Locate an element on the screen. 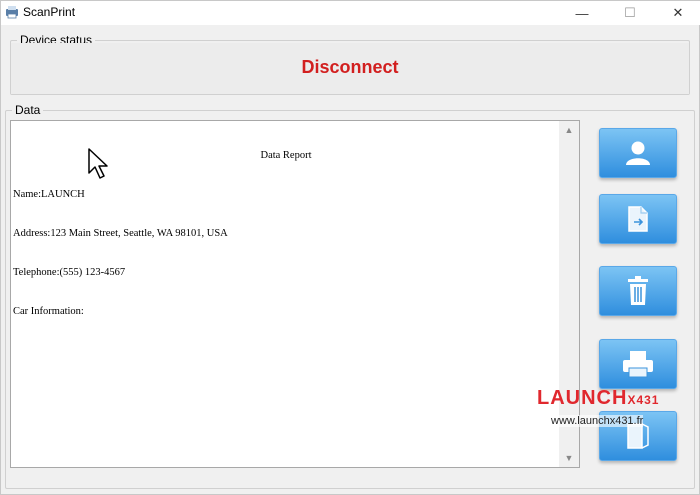  data-legend: Data is located at coordinates (28, 110).